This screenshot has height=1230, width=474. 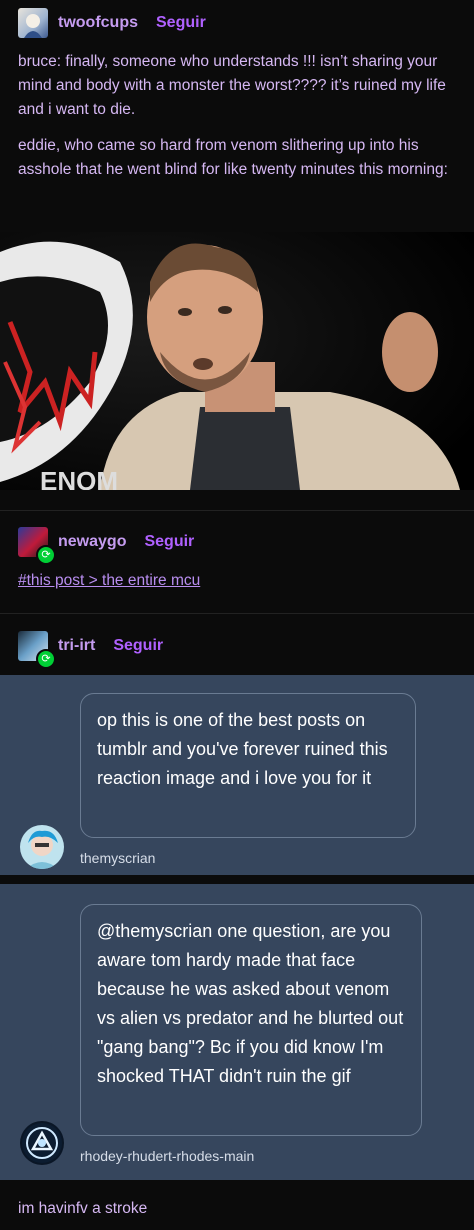 I want to click on post-header: ⟳ newaygo Seguir, so click(x=237, y=542).